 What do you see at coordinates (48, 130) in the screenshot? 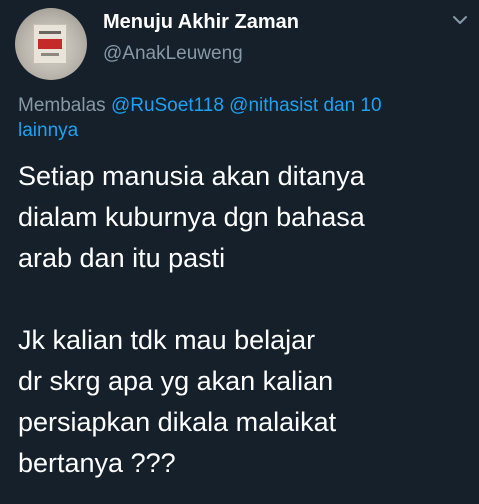
I see `others-link: lainnya` at bounding box center [48, 130].